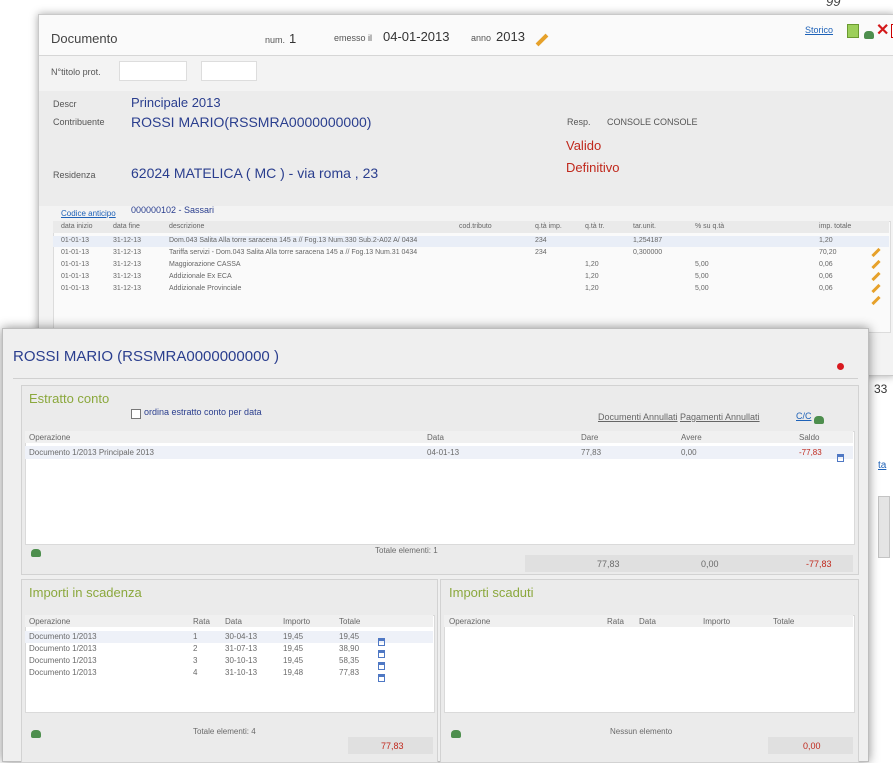 The height and width of the screenshot is (763, 893). What do you see at coordinates (195, 672) in the screenshot?
I see `scadenza-cell: 4` at bounding box center [195, 672].